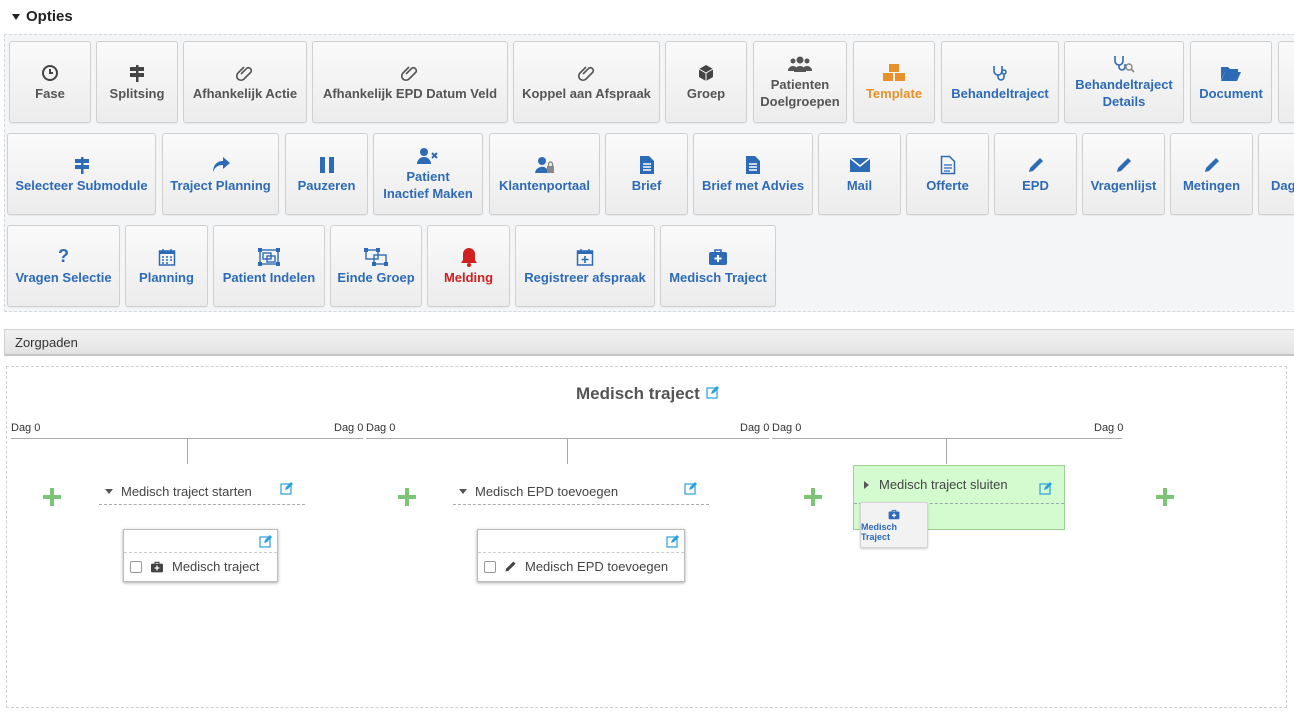 The width and height of the screenshot is (1294, 719). I want to click on action-label: Medisch EPD toevoegen, so click(597, 566).